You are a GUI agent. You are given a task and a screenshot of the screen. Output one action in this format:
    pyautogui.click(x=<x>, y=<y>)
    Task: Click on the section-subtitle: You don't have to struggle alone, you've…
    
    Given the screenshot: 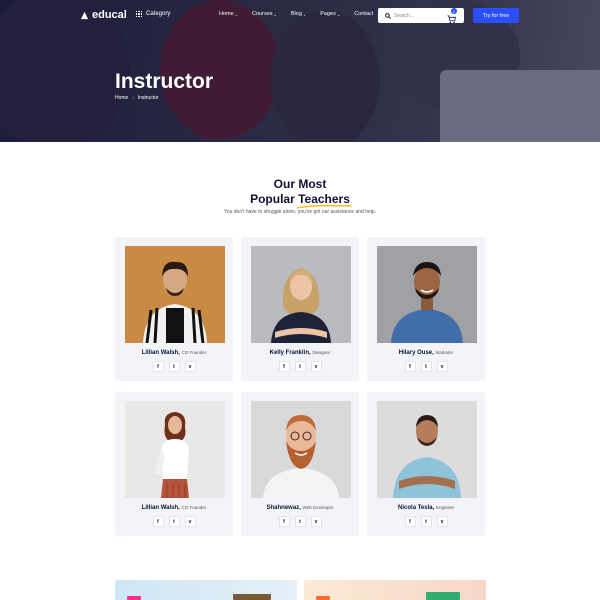 What is the action you would take?
    pyautogui.click(x=300, y=212)
    